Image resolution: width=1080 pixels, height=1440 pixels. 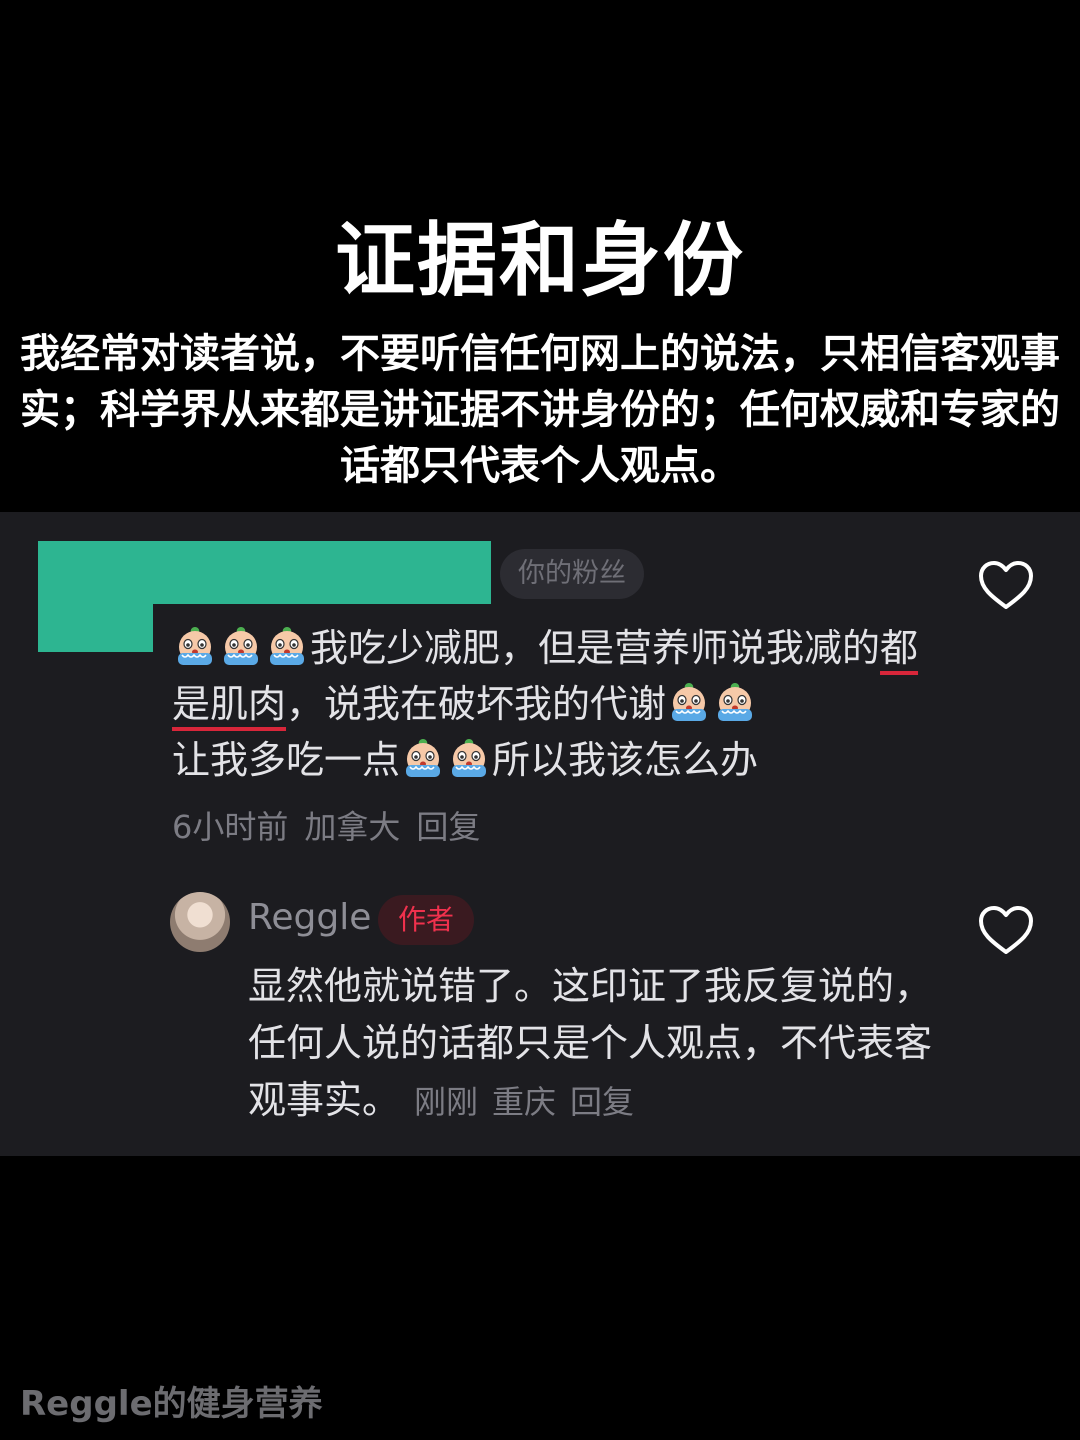 What do you see at coordinates (476, 704) in the screenshot?
I see `comment-text-part-2: ，说我在破坏我的代谢` at bounding box center [476, 704].